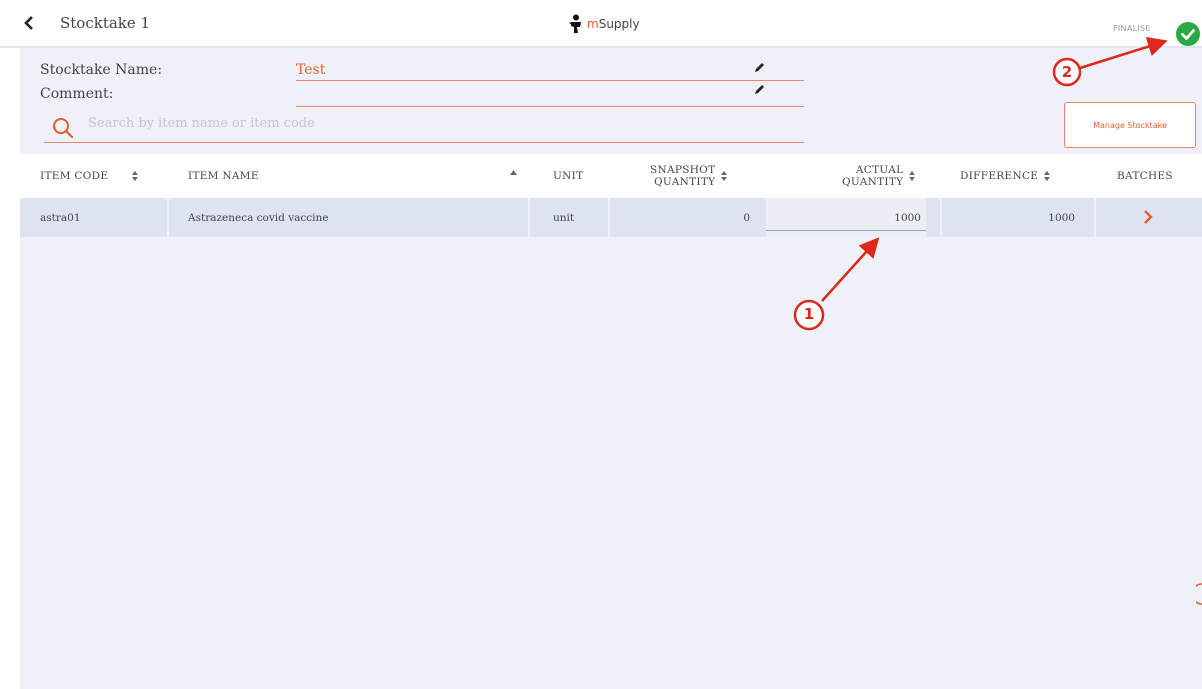 The width and height of the screenshot is (1202, 689). I want to click on column-header-actual-quantity: ACTUAL QUANTITY, so click(879, 176).